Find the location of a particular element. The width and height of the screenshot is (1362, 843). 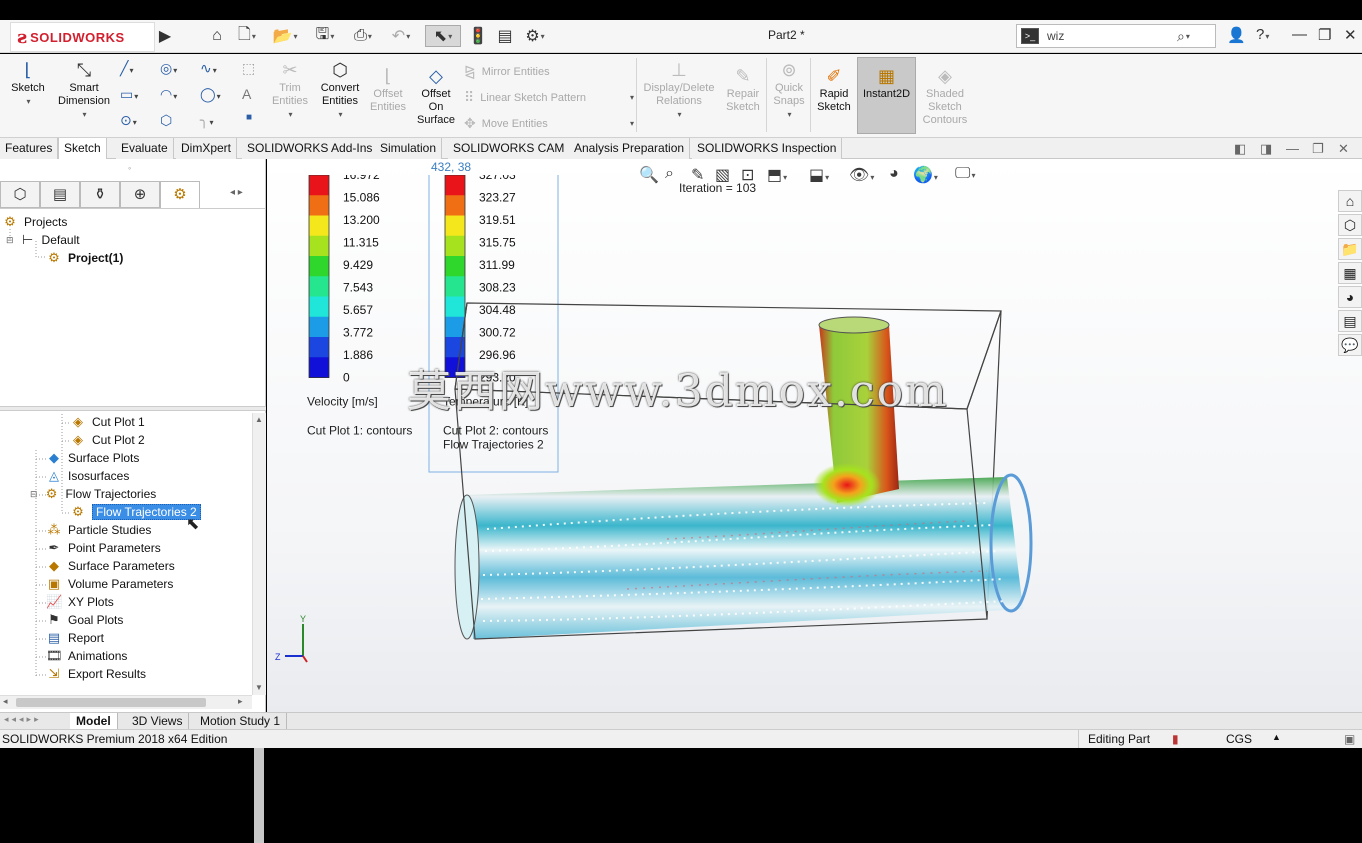

tree-vertical-scrollbar: ▲ ▼ is located at coordinates (259, 628).